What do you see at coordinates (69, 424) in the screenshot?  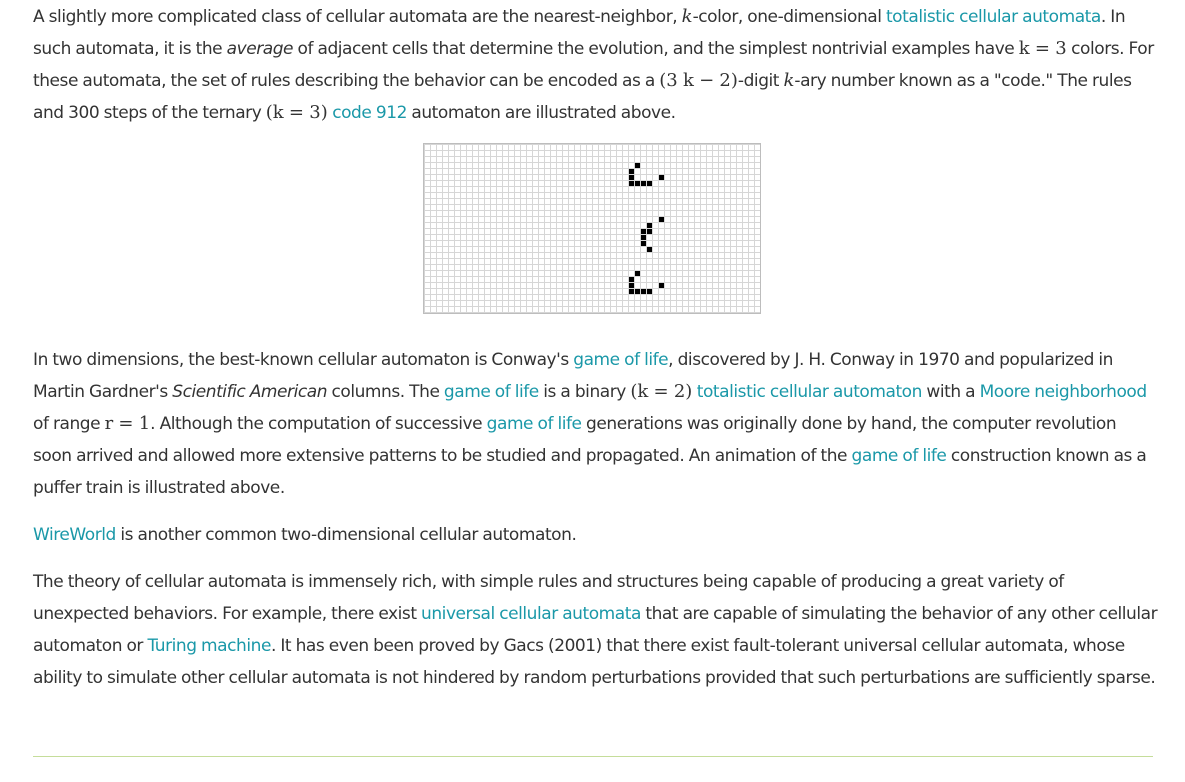 I see `text: of range` at bounding box center [69, 424].